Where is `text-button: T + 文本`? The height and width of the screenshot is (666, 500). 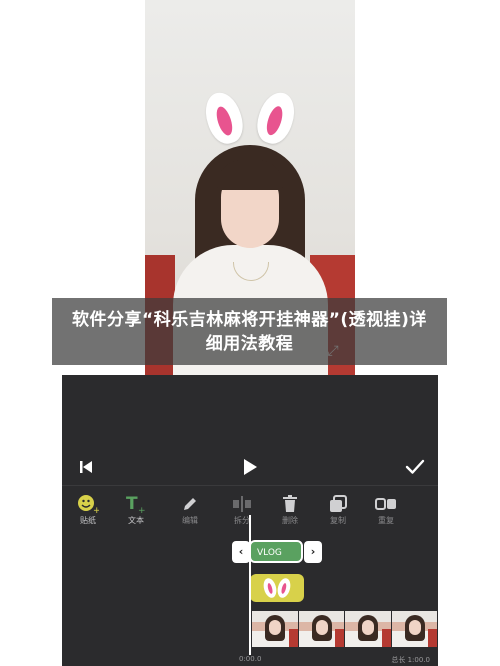 text-button: T + 文本 is located at coordinates (136, 513).